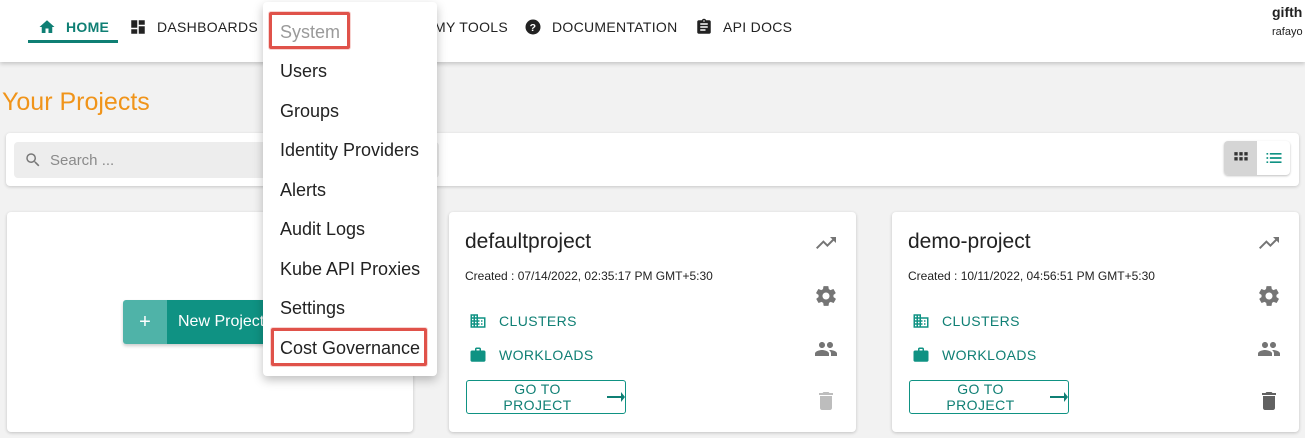 This screenshot has width=1305, height=438. What do you see at coordinates (1287, 12) in the screenshot?
I see `user-name: gifth` at bounding box center [1287, 12].